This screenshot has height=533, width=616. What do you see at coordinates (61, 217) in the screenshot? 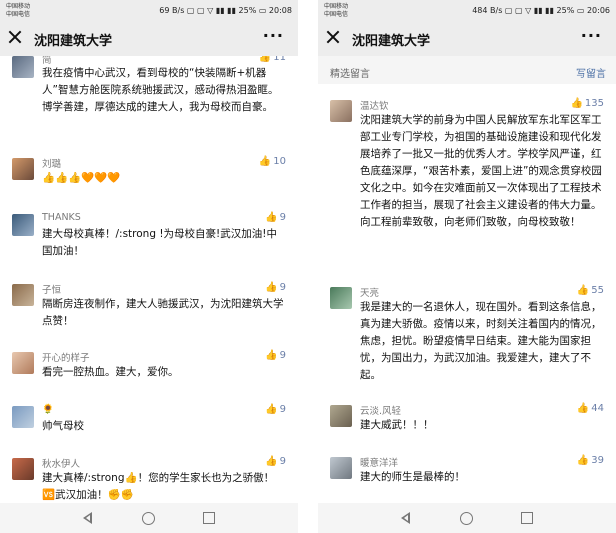
I see `comment-author: THANKS` at bounding box center [61, 217].